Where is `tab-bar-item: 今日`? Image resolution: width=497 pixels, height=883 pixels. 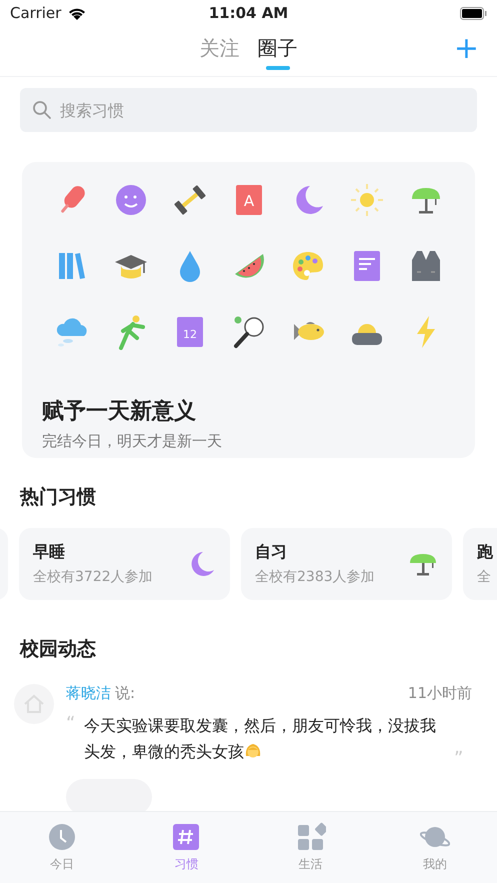
tab-bar-item: 今日 is located at coordinates (62, 847).